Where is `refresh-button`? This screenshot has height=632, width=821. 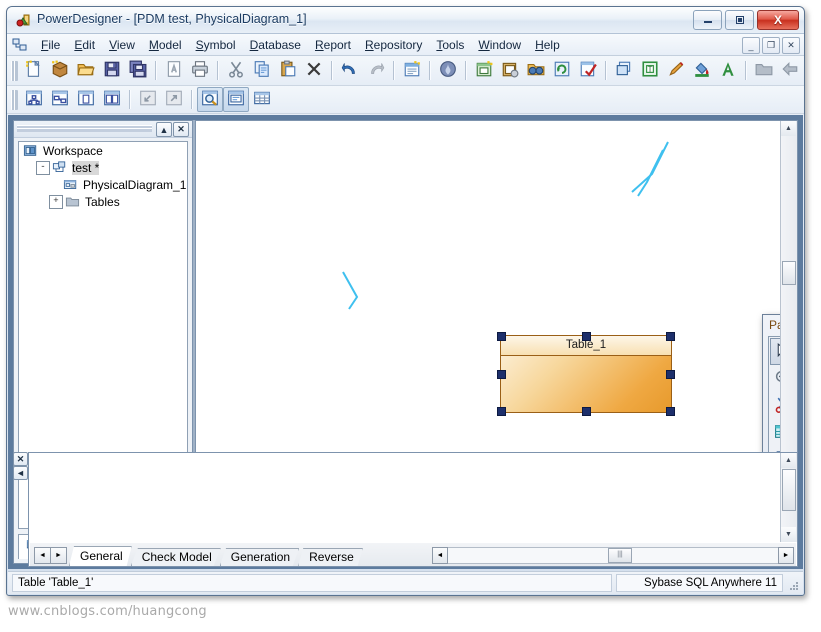
refresh-button is located at coordinates (562, 70).